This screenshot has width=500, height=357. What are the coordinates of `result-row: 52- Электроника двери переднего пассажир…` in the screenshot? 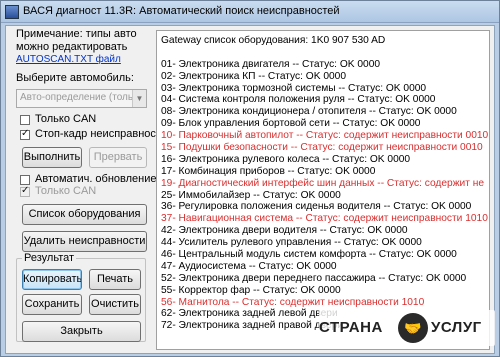 It's located at (314, 278).